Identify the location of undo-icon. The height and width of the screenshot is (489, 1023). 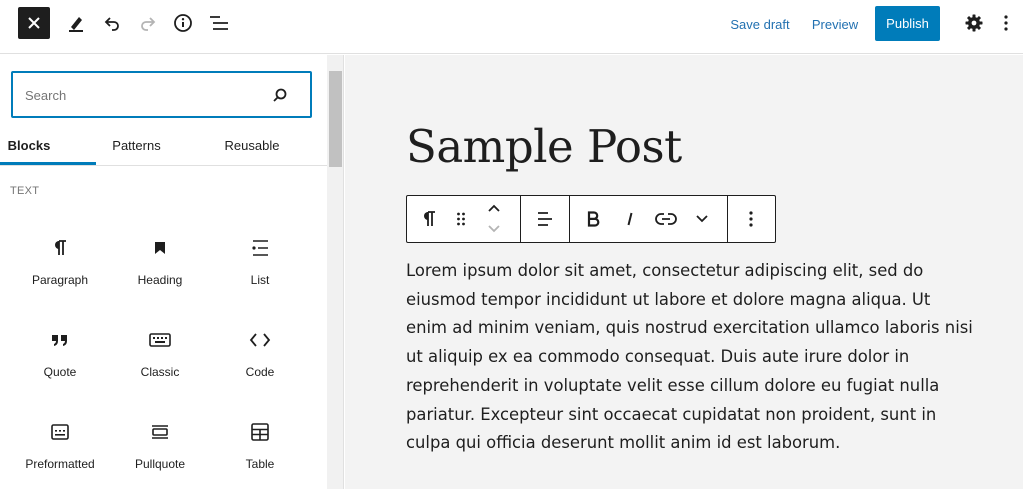
(112, 23).